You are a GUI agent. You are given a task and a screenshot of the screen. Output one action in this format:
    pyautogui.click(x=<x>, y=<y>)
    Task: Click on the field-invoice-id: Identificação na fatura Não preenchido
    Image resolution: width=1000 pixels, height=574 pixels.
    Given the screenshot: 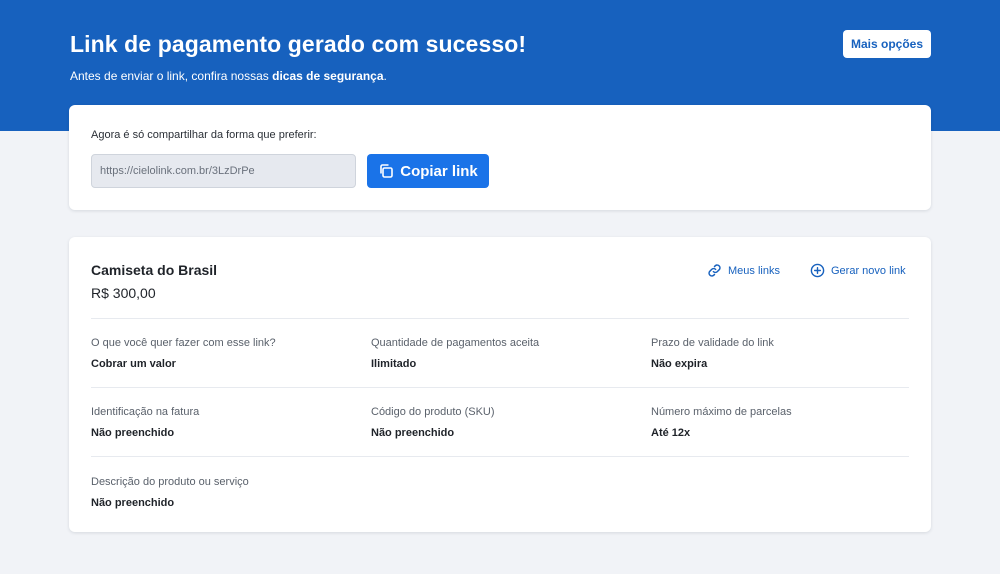 What is the action you would take?
    pyautogui.click(x=145, y=422)
    